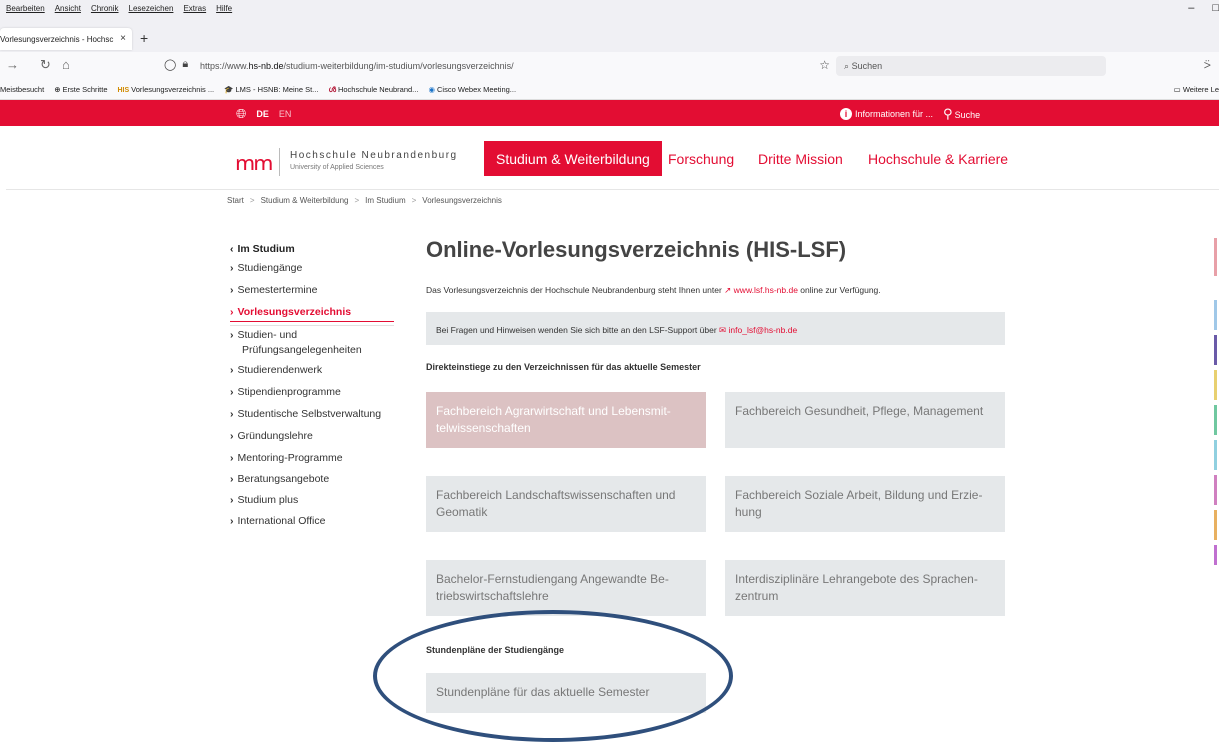 Image resolution: width=1219 pixels, height=742 pixels. What do you see at coordinates (224, 8) in the screenshot?
I see `menu-hilfe: Hilfe` at bounding box center [224, 8].